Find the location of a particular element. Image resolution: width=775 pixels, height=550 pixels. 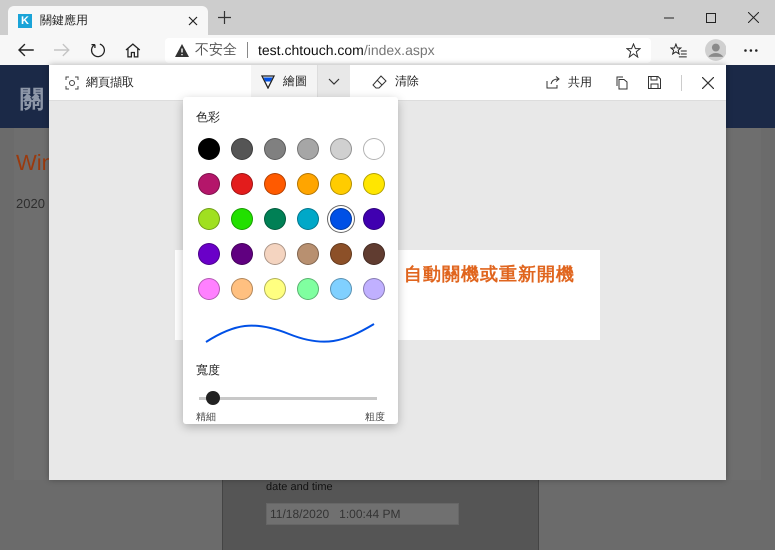

pen-icon is located at coordinates (268, 81).